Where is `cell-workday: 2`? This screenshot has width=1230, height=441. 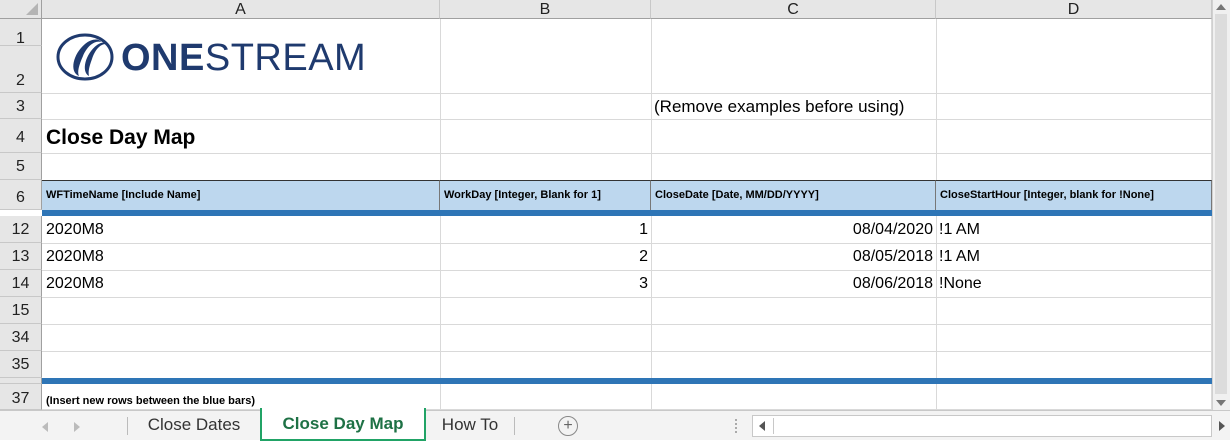
cell-workday: 2 is located at coordinates (545, 256).